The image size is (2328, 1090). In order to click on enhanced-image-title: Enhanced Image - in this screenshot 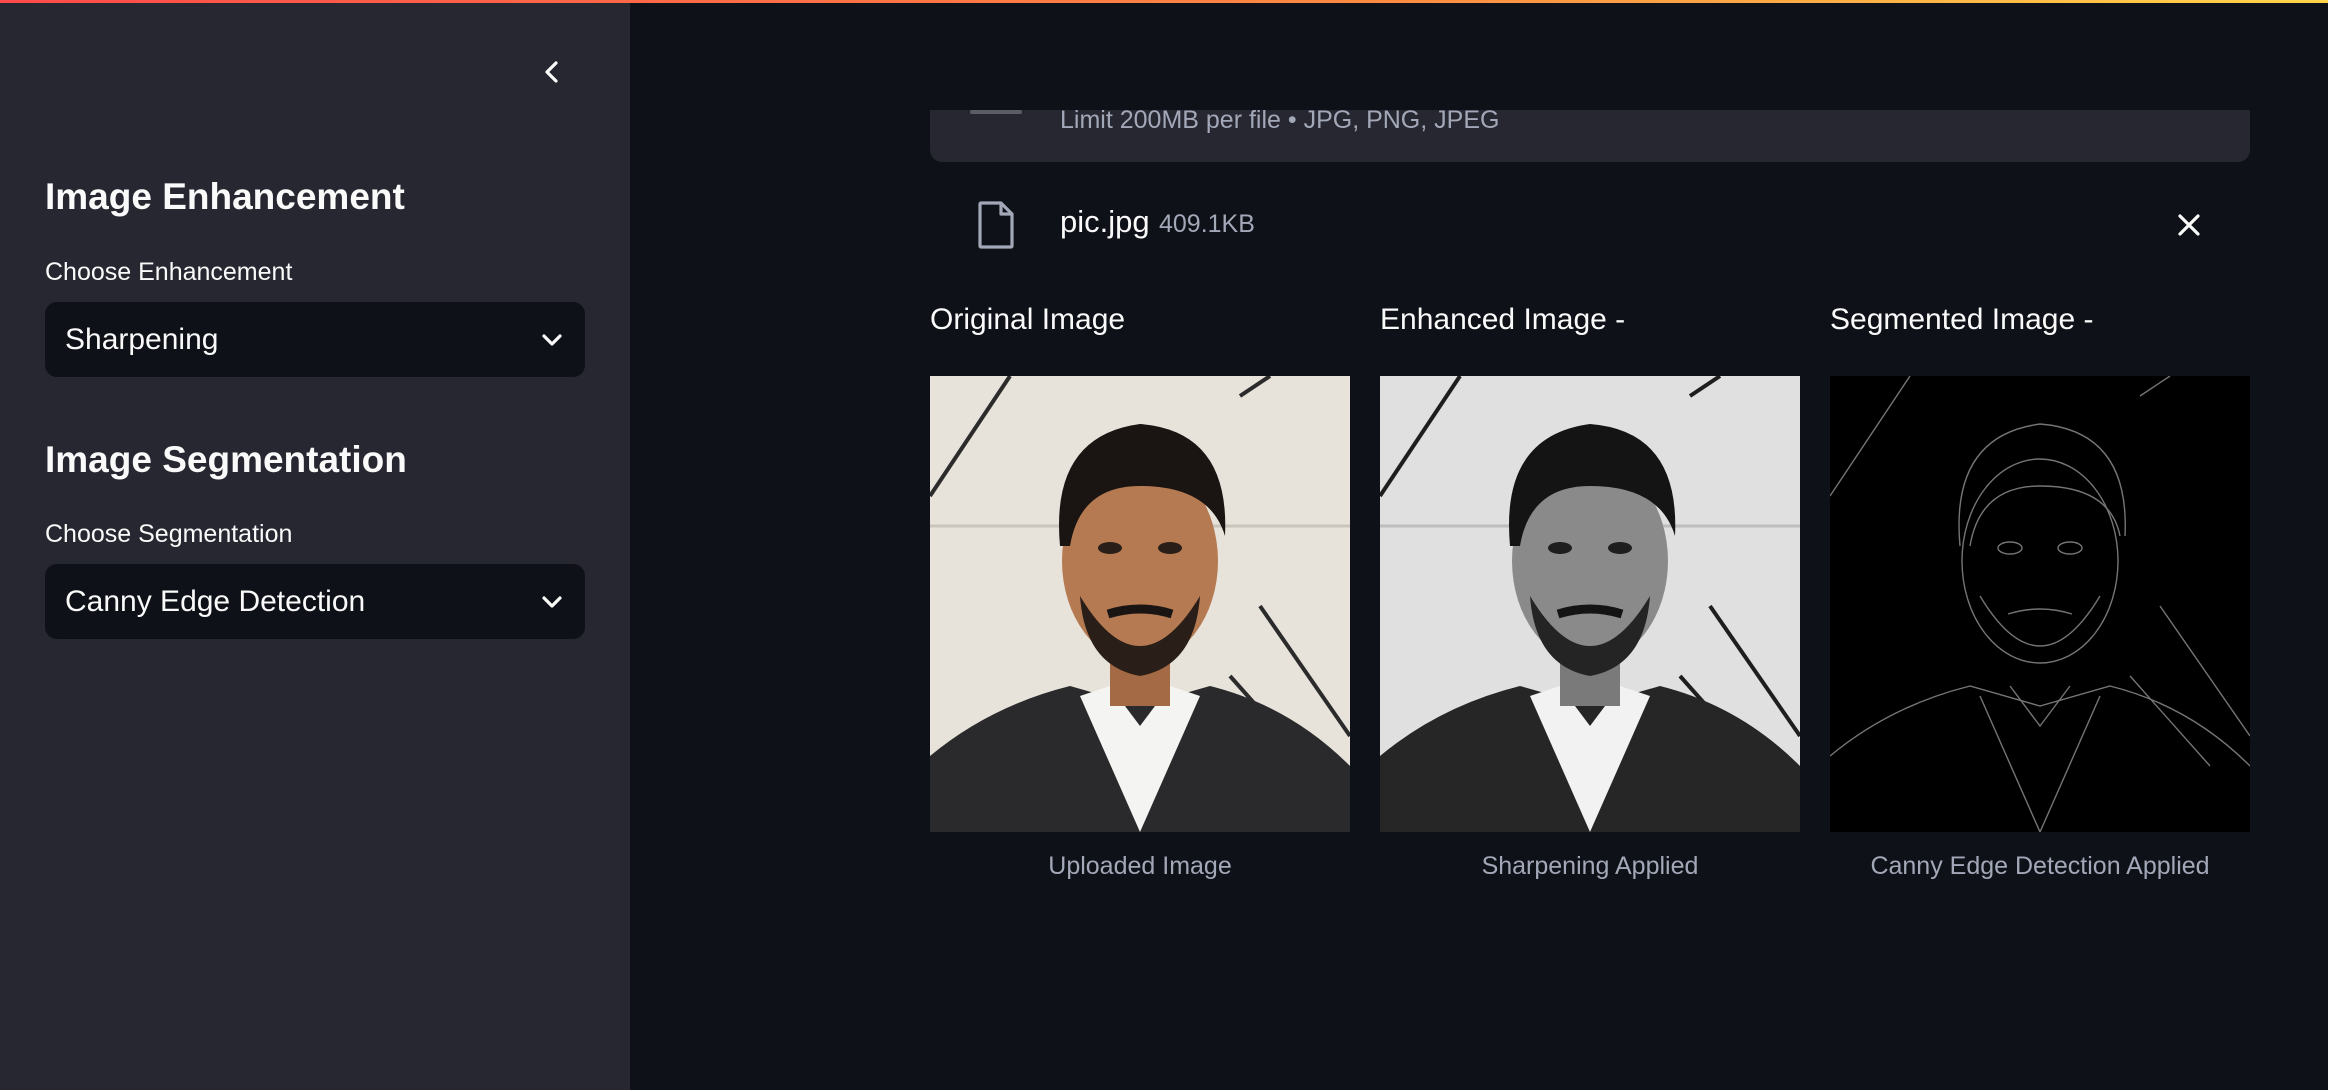, I will do `click(1503, 319)`.